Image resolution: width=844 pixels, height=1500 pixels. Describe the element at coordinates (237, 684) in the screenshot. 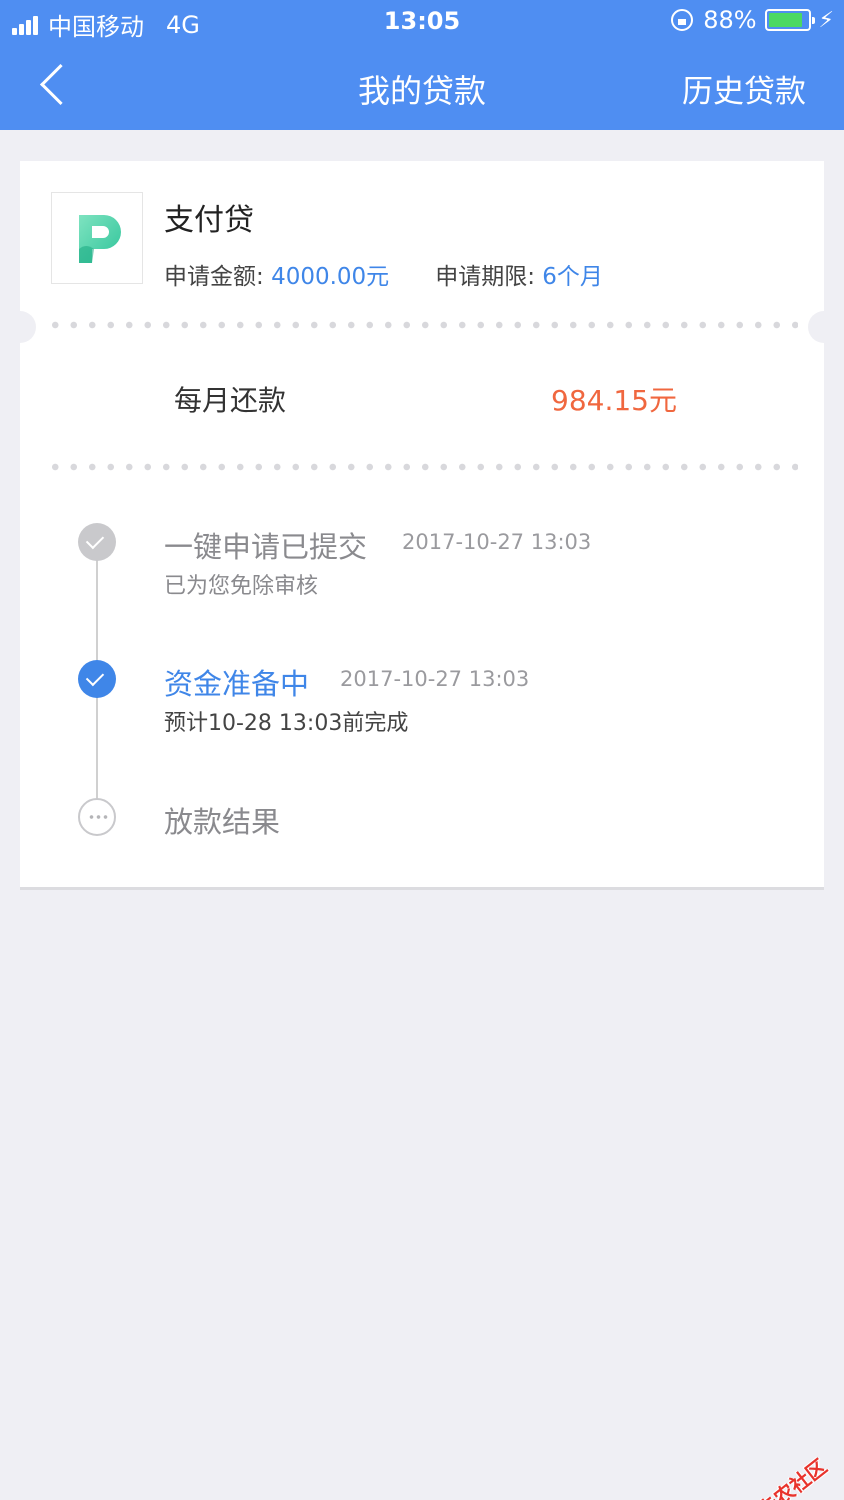

I see `step-title: 资金准备中` at that location.